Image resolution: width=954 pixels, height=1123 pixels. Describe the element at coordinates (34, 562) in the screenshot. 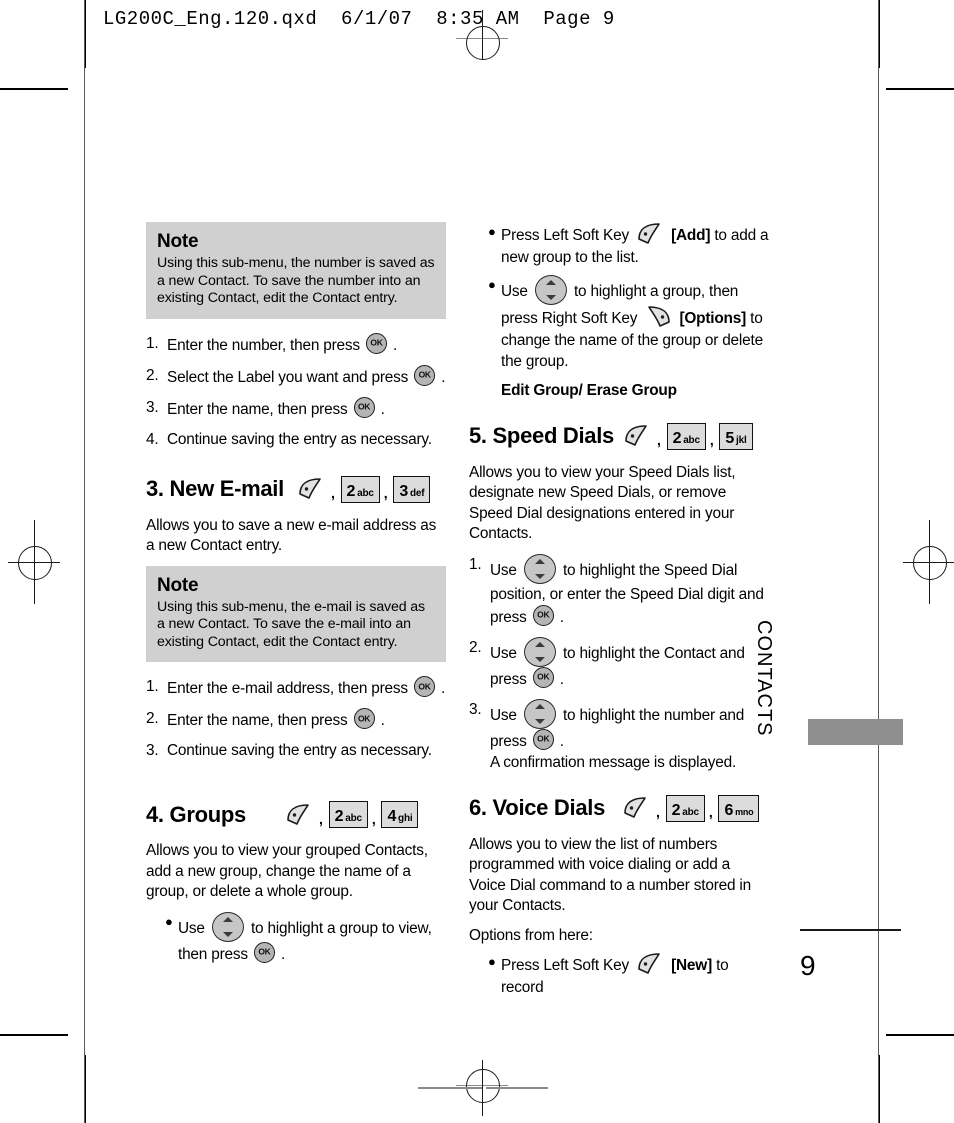

I see `registration-mark-left` at that location.